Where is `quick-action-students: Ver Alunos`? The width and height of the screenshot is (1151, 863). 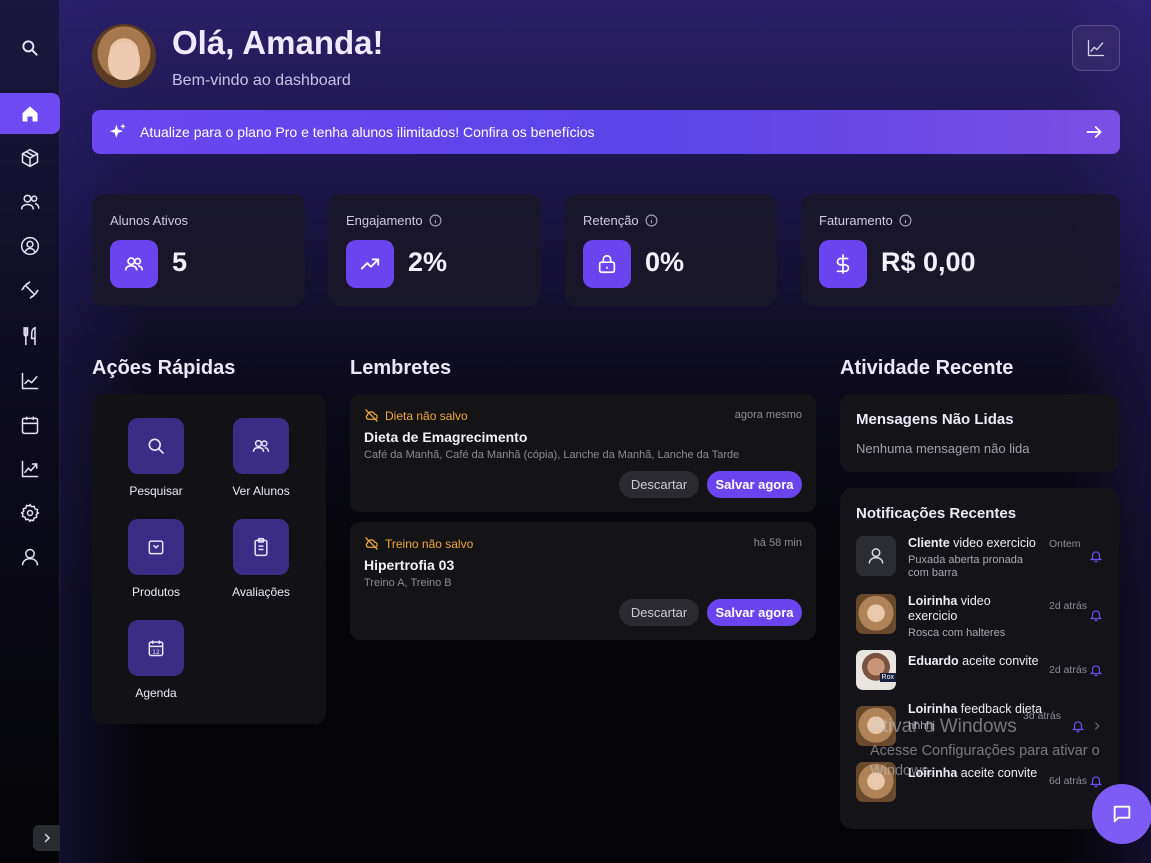
quick-action-students: Ver Alunos is located at coordinates (261, 458).